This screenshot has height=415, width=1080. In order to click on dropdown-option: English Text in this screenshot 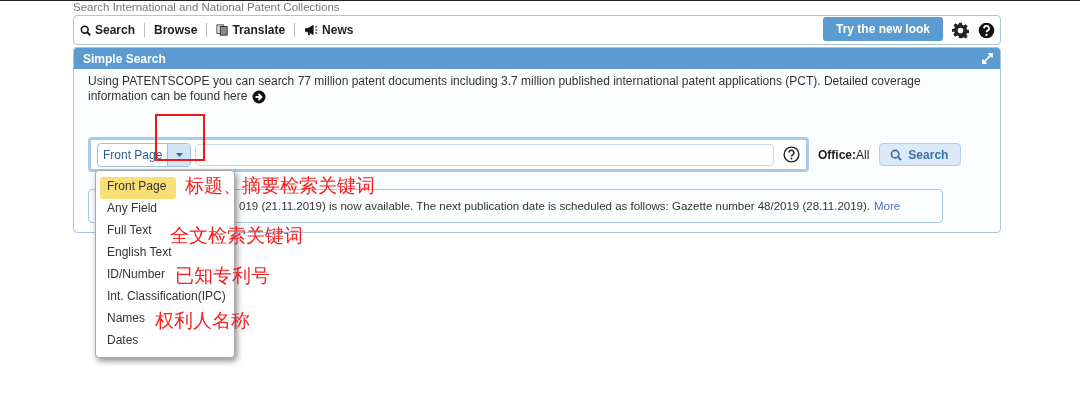, I will do `click(139, 254)`.